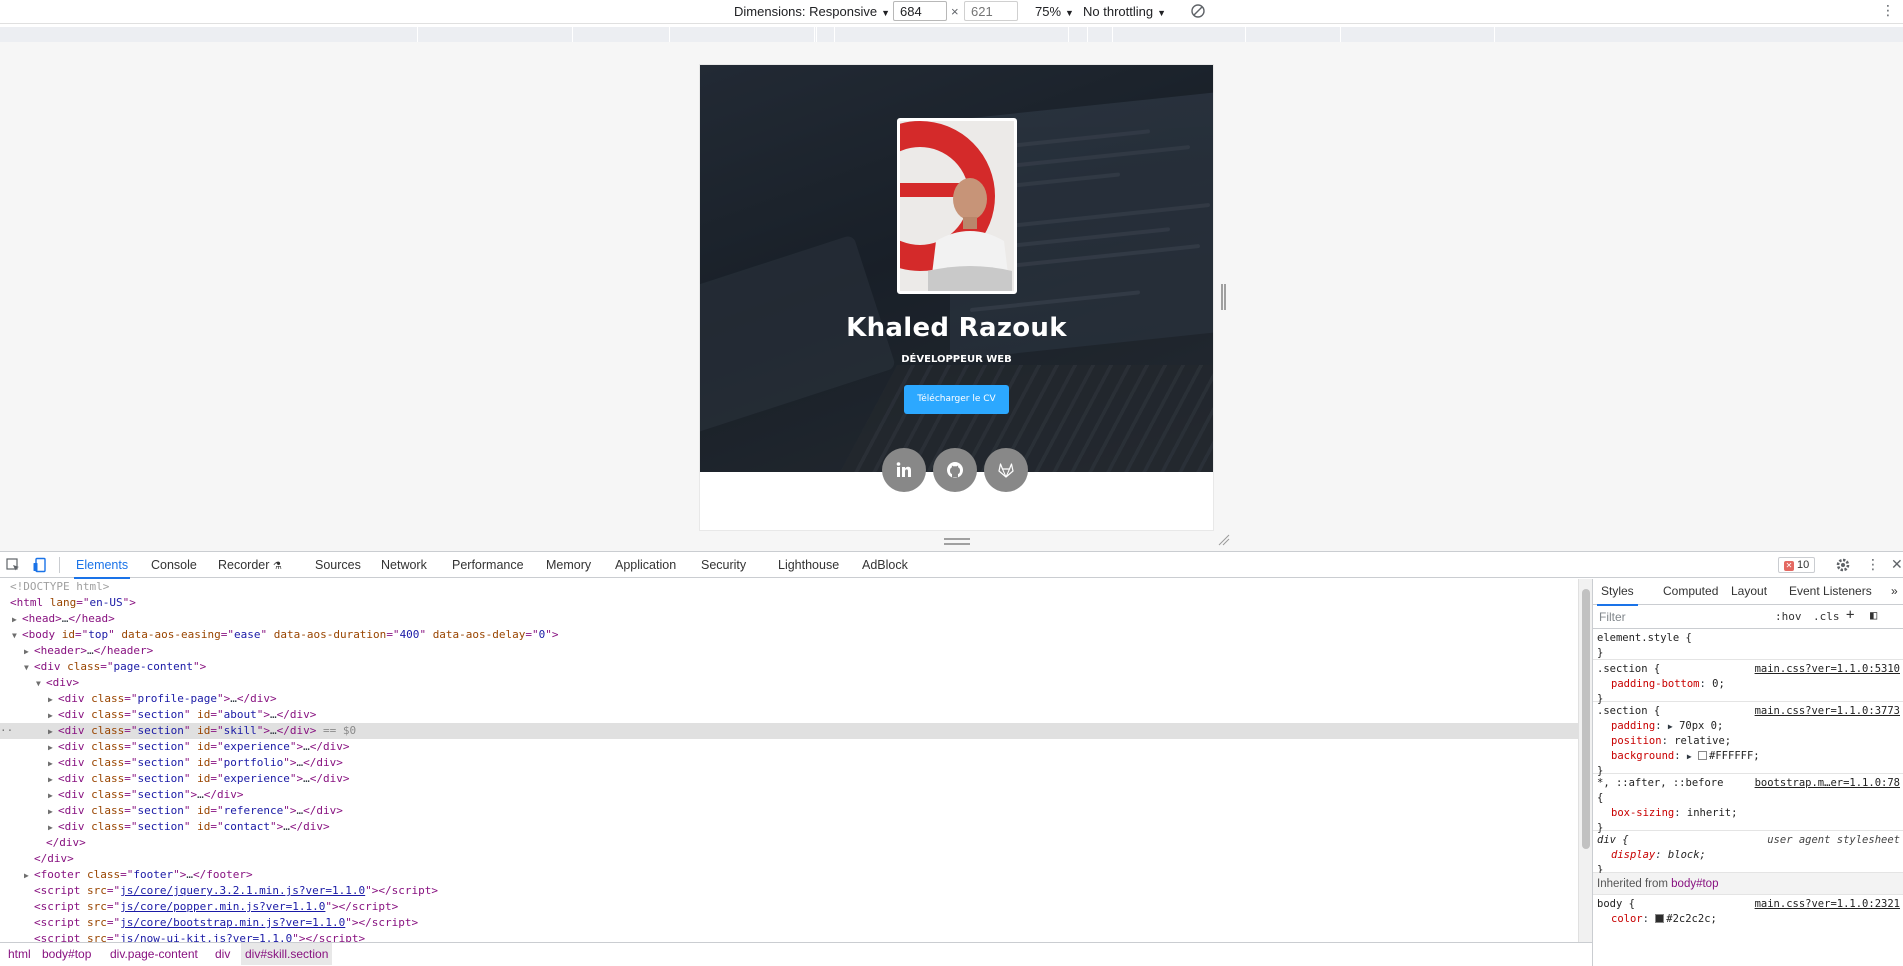  What do you see at coordinates (1224, 540) in the screenshot?
I see `viewport-resize-corner-icon` at bounding box center [1224, 540].